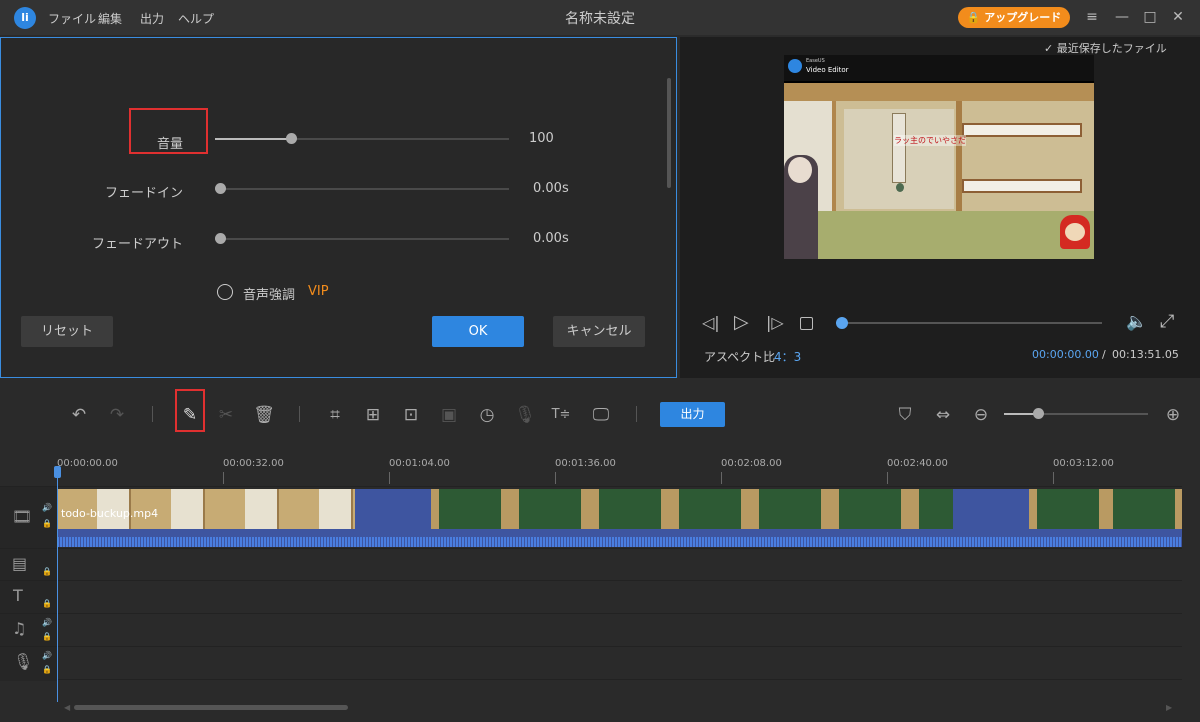  I want to click on overlay-track-row: ▤ 🔒, so click(591, 564).